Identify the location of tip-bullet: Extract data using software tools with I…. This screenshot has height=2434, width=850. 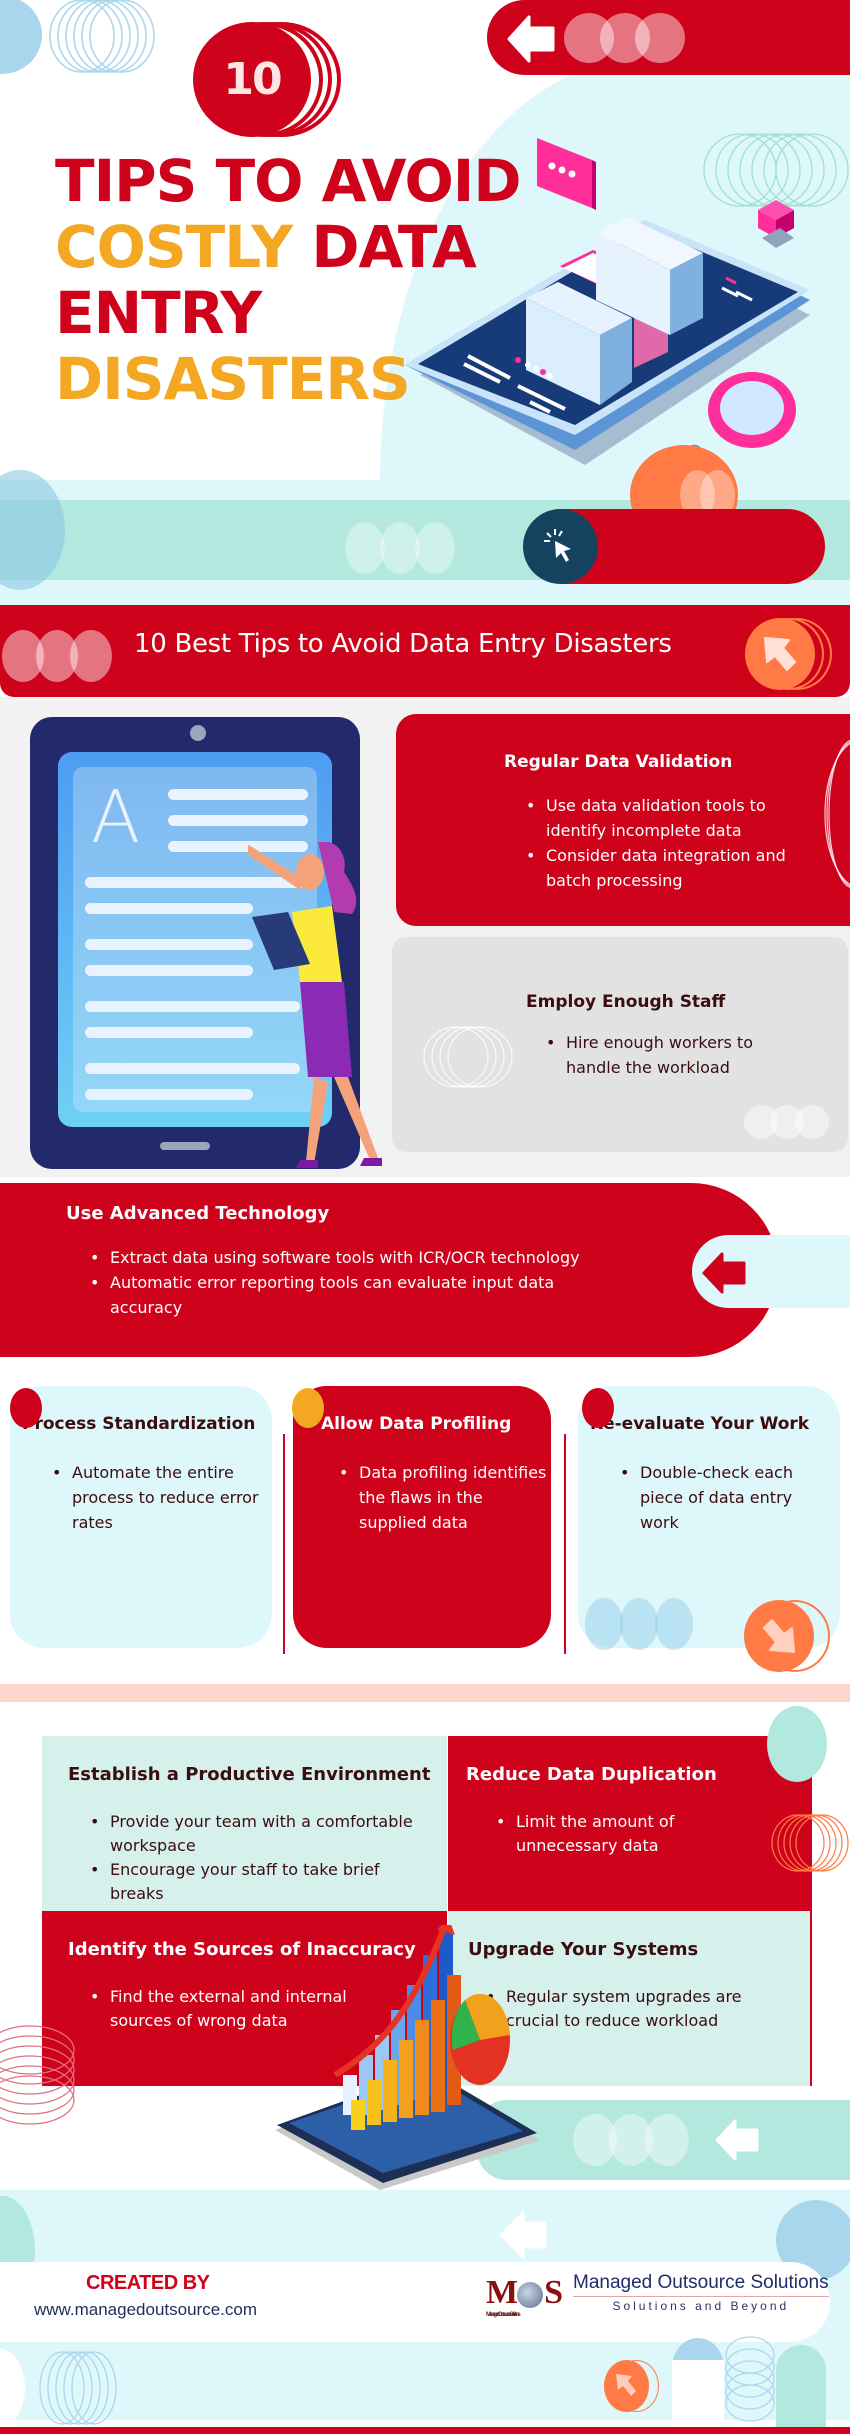
(336, 1257).